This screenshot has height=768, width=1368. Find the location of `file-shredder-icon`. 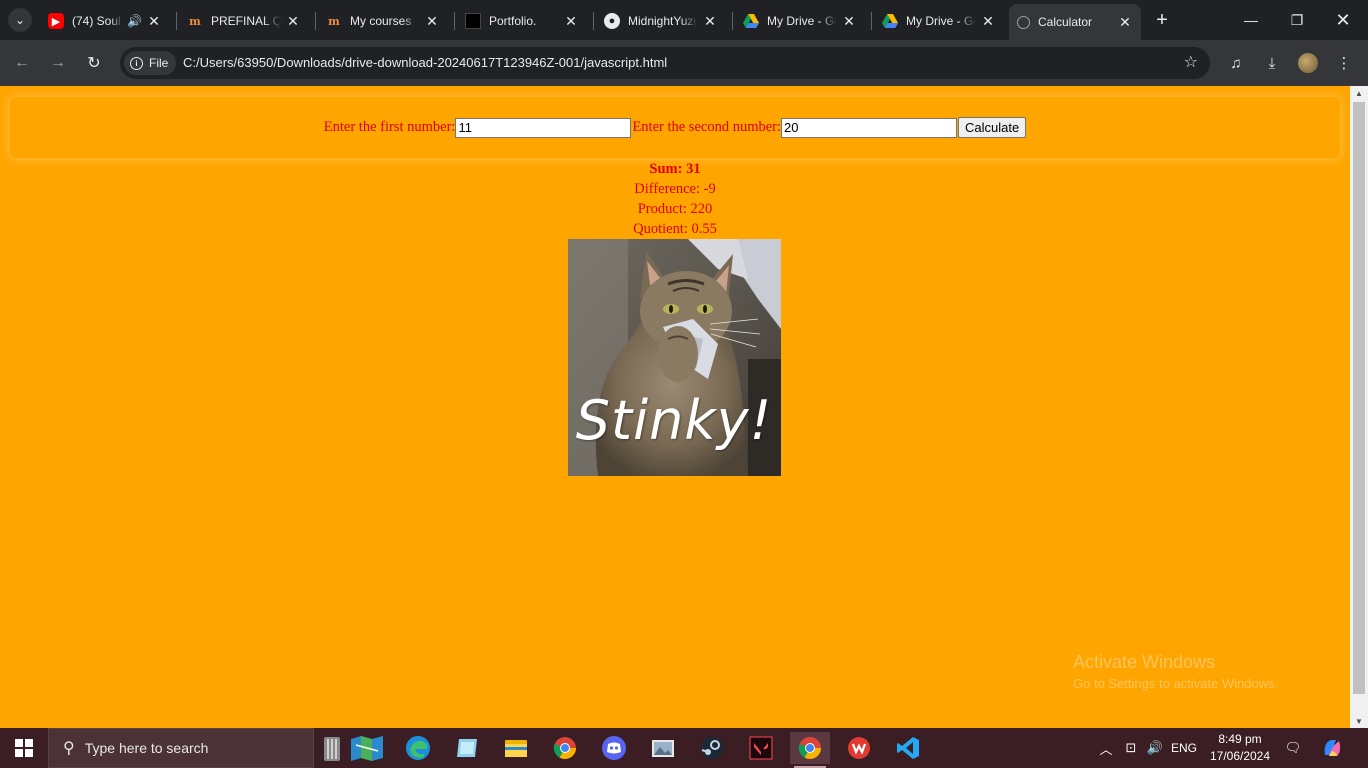

file-shredder-icon is located at coordinates (332, 749).